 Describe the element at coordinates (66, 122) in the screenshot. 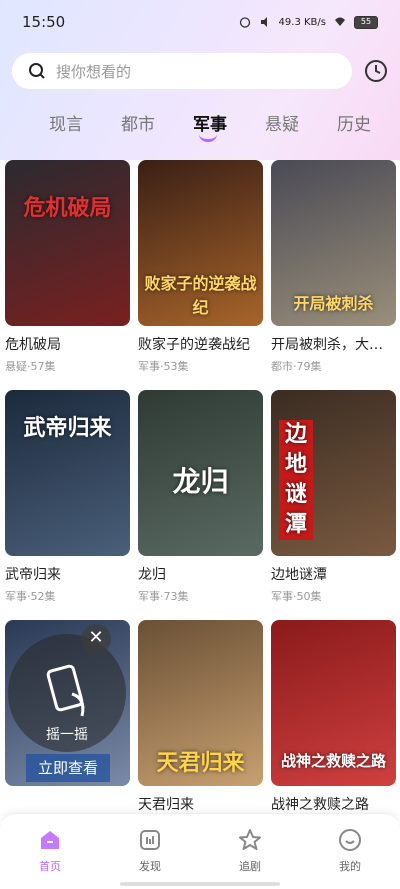

I see `tab-xianyan: 现言` at that location.